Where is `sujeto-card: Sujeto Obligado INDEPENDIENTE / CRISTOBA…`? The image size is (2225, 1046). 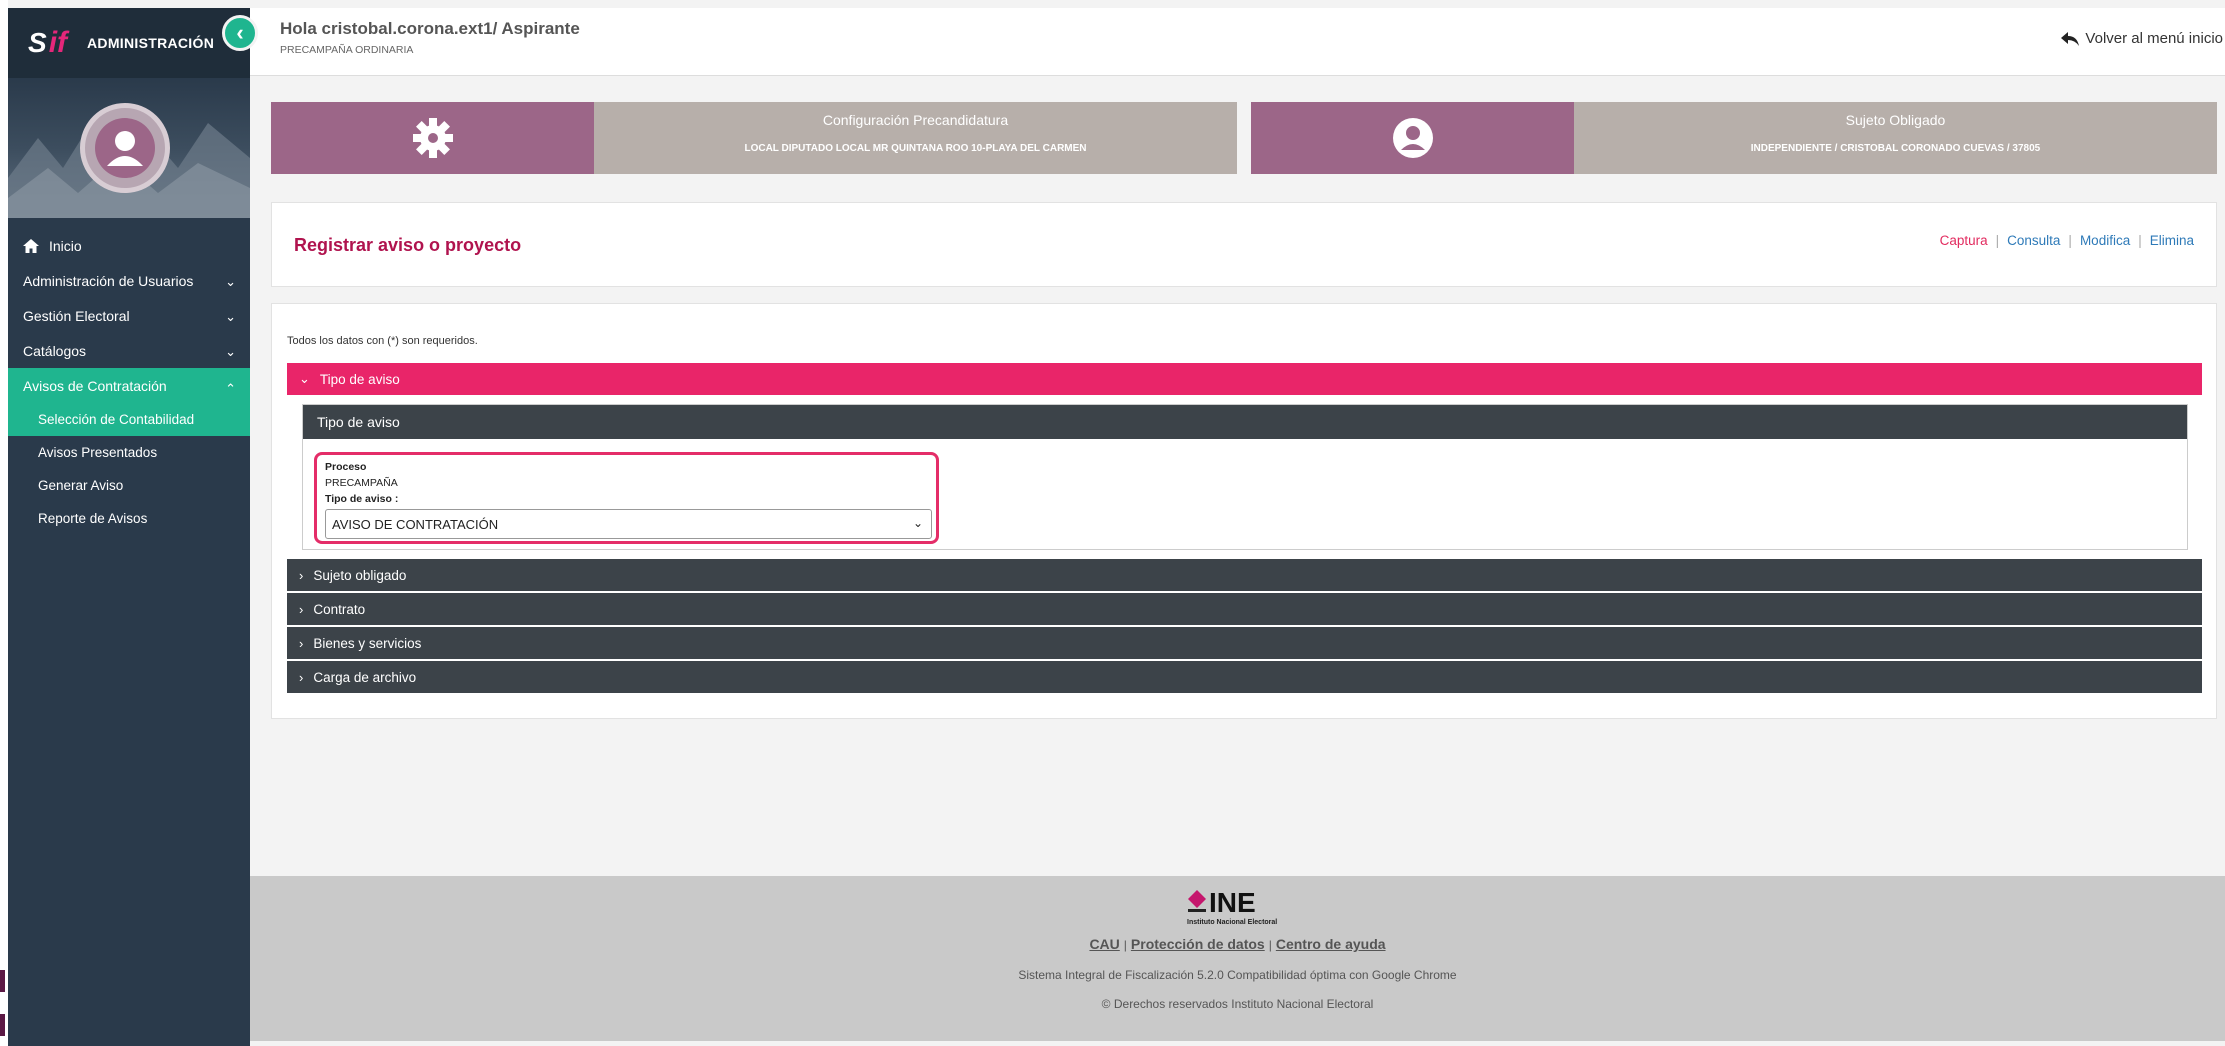 sujeto-card: Sujeto Obligado INDEPENDIENTE / CRISTOBA… is located at coordinates (1734, 138).